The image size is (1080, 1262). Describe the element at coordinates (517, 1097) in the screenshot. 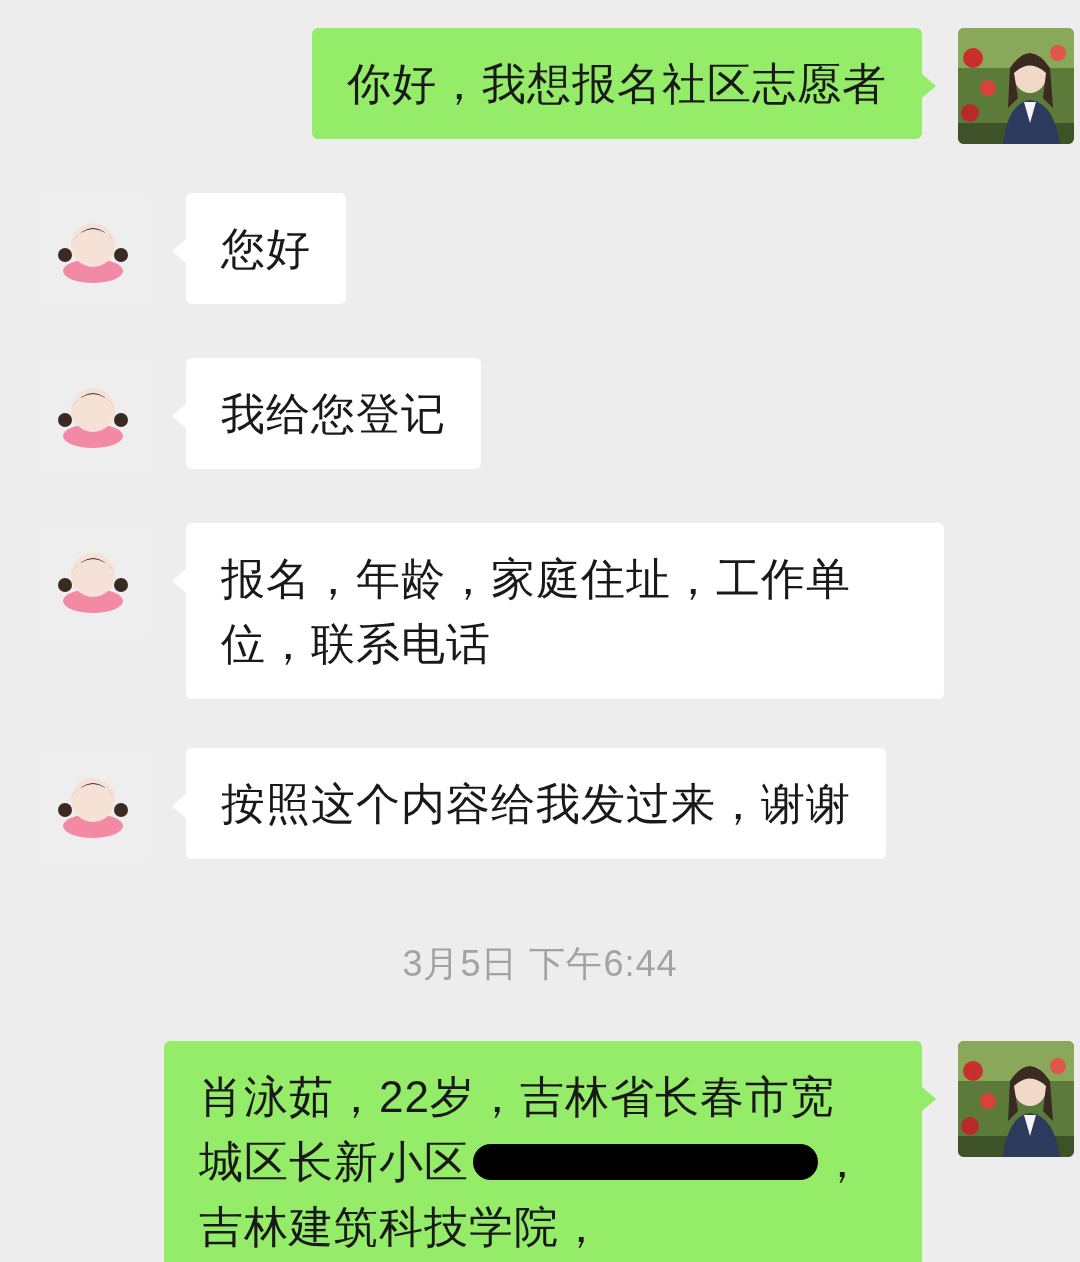

I see `message-text: 肖泳茹，22岁，吉林省长春市宽` at that location.